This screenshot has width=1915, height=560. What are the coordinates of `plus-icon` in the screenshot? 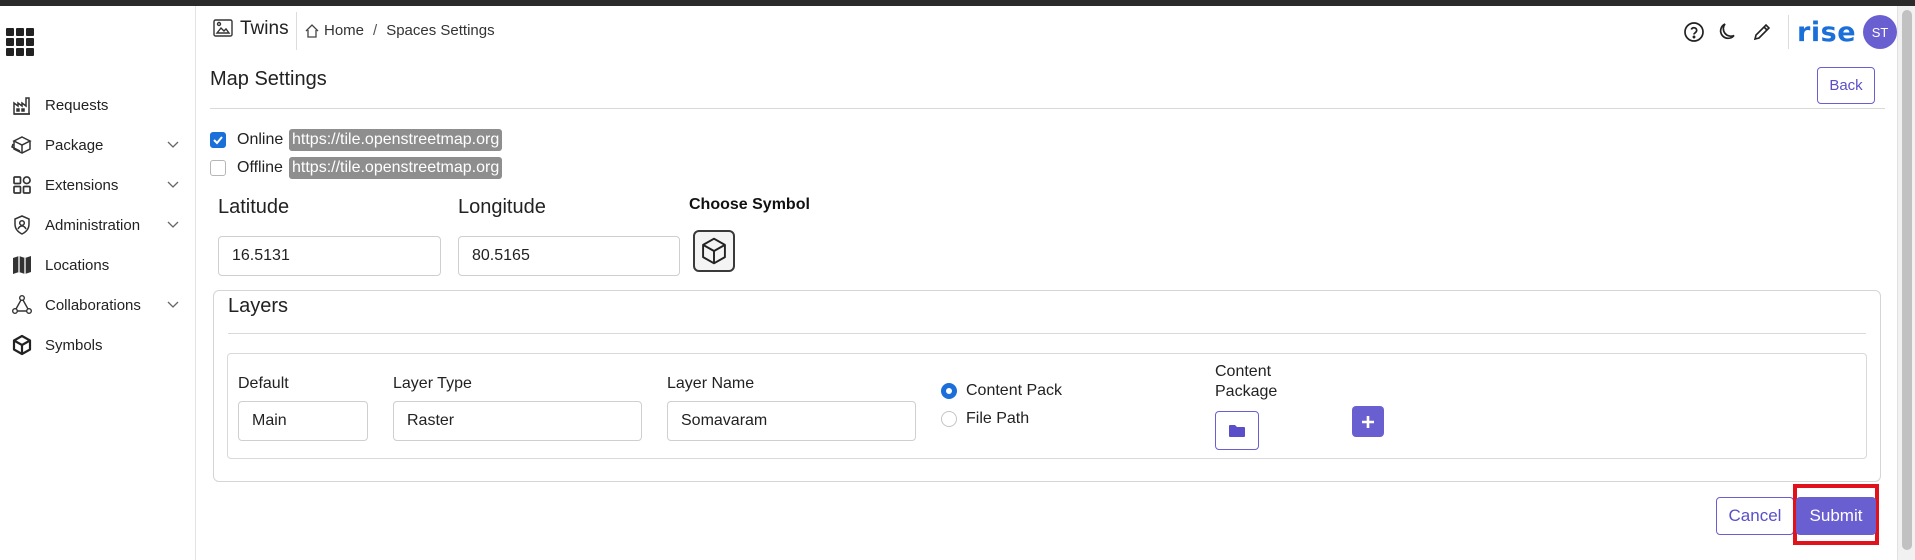 It's located at (1368, 421).